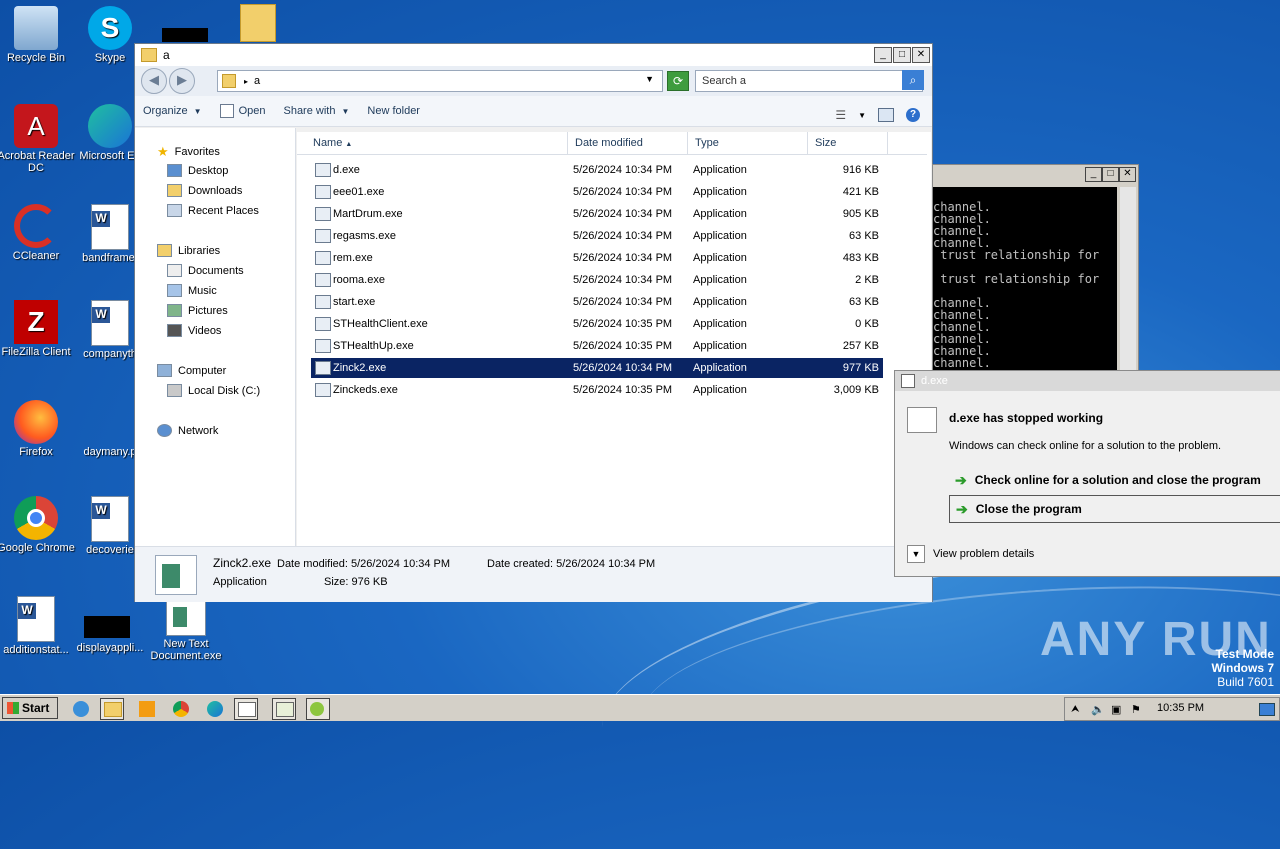  I want to click on volume-icon: 🔈, so click(1098, 709).